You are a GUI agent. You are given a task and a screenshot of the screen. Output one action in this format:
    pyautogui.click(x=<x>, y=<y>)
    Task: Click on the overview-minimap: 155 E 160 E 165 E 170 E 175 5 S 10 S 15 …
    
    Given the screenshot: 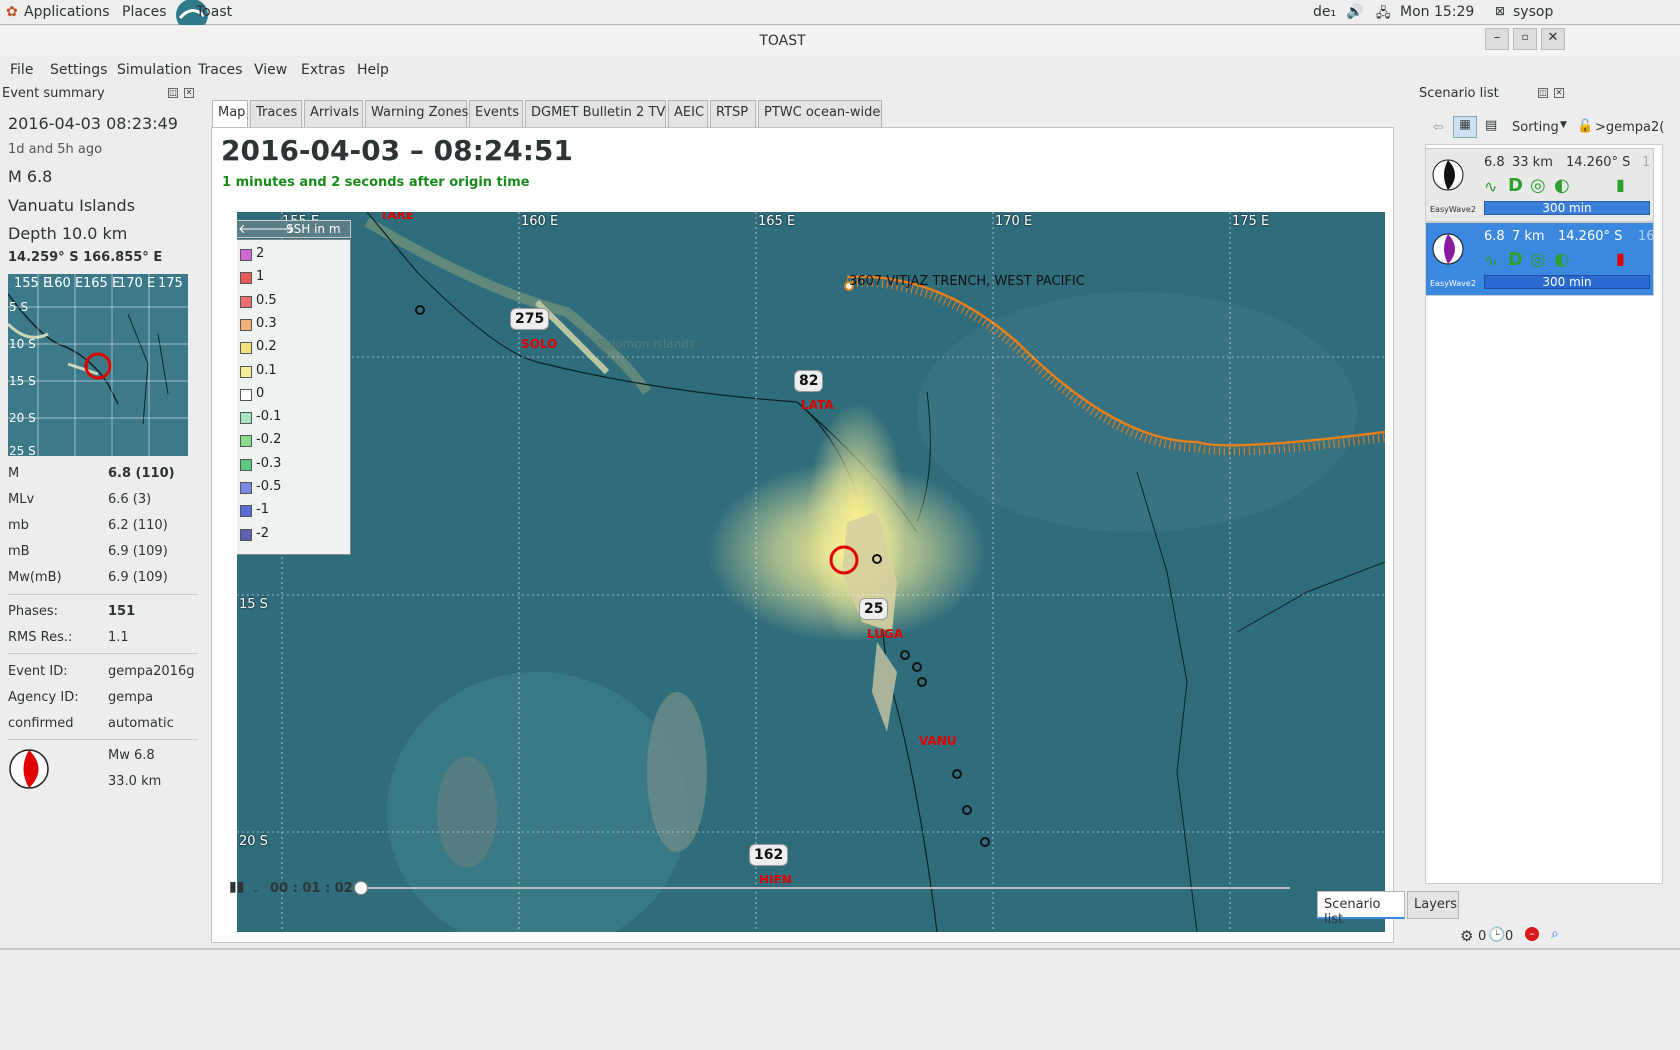 What is the action you would take?
    pyautogui.click(x=98, y=365)
    